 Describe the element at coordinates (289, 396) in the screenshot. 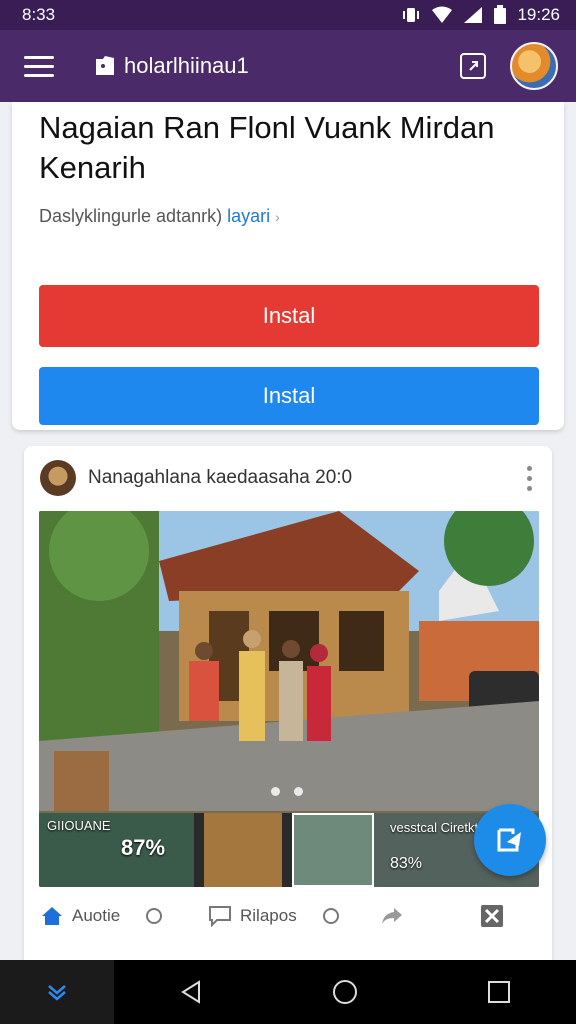

I see `install-button-secondary: Instal` at that location.